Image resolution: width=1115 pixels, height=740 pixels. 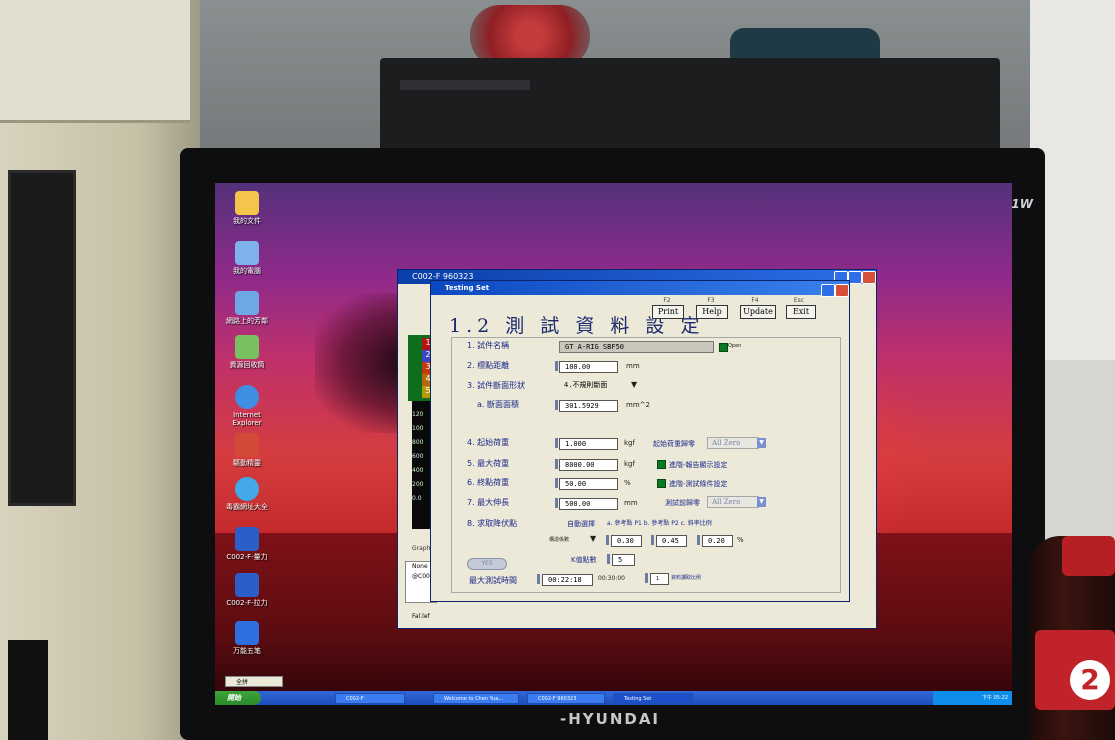 What do you see at coordinates (488, 345) in the screenshot?
I see `specimen-name-label: 1. 試件名稱` at bounding box center [488, 345].